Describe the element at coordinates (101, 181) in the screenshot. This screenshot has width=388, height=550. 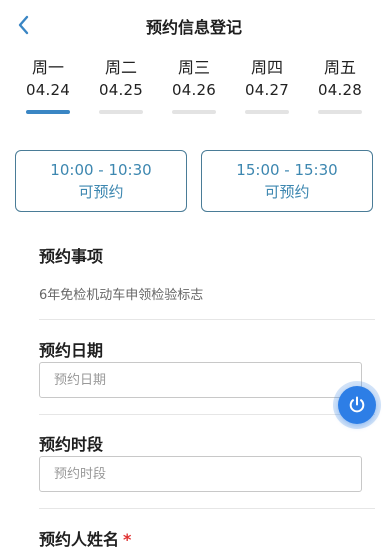
I see `time-slot-morning: 10:00 - 10:30 可预约` at that location.